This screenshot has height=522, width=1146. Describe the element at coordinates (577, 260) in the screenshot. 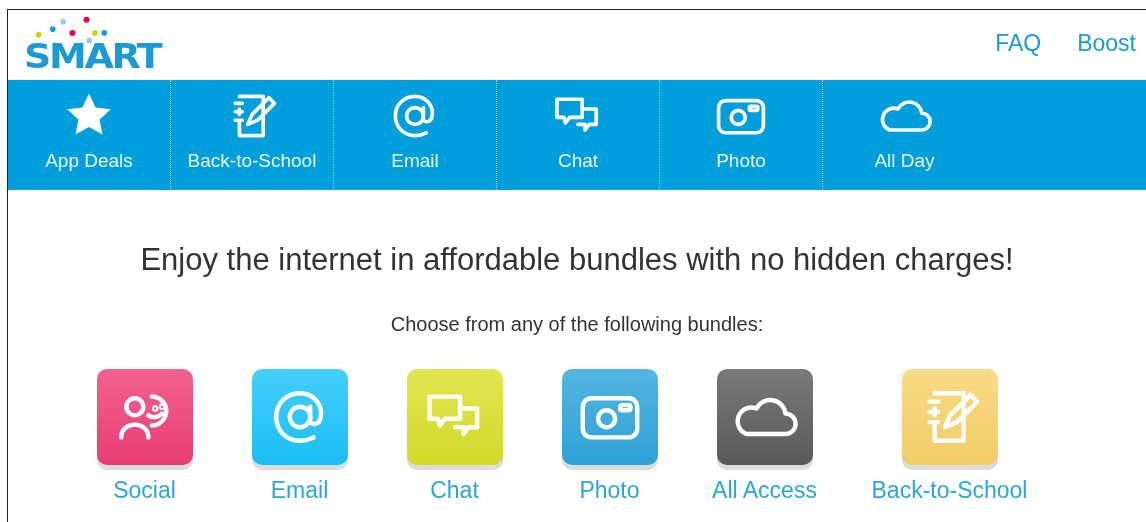

I see `headline: Enjoy the internet in affordable bundles with no hidden charges!` at that location.